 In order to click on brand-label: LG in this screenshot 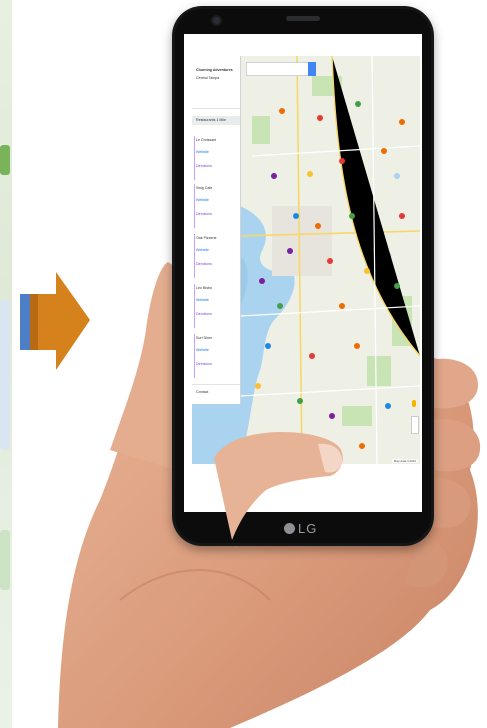, I will do `click(308, 528)`.